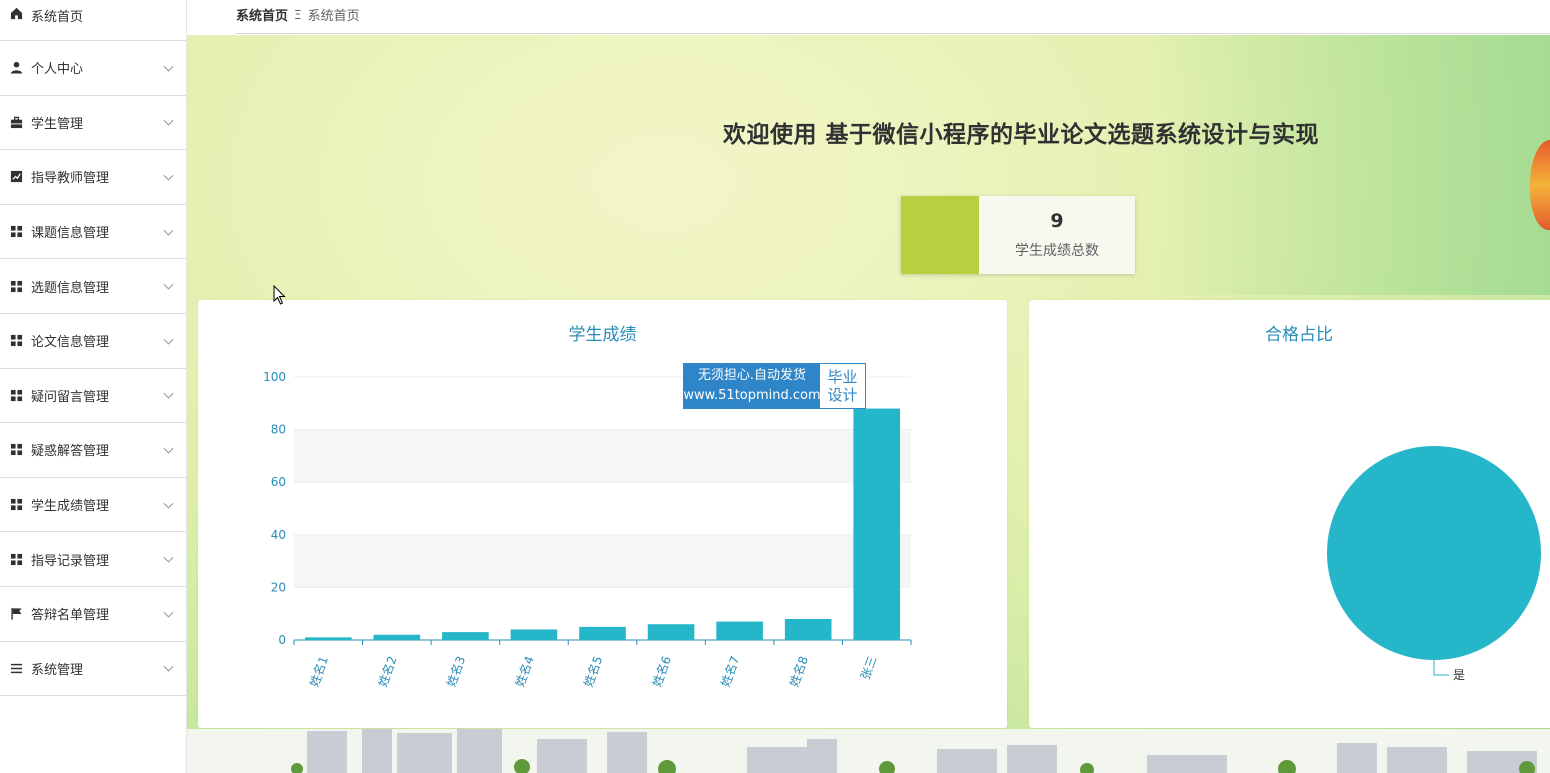  I want to click on sidebar-item-thesis-info: 论文信息管理, so click(93, 341).